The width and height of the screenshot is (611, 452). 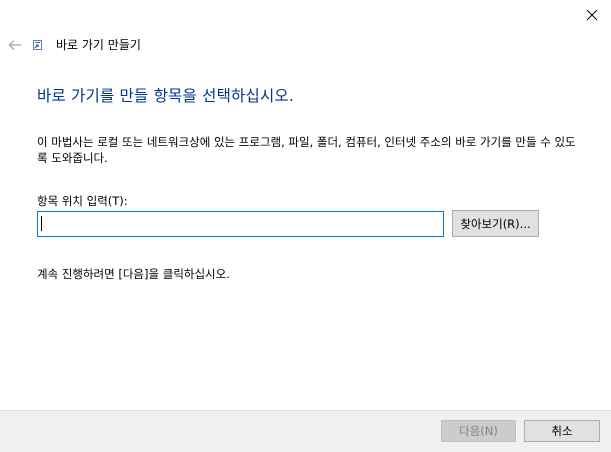 I want to click on continue-instruction: 계속 진행하려면 [다음]을 클릭하십시오., so click(x=133, y=274).